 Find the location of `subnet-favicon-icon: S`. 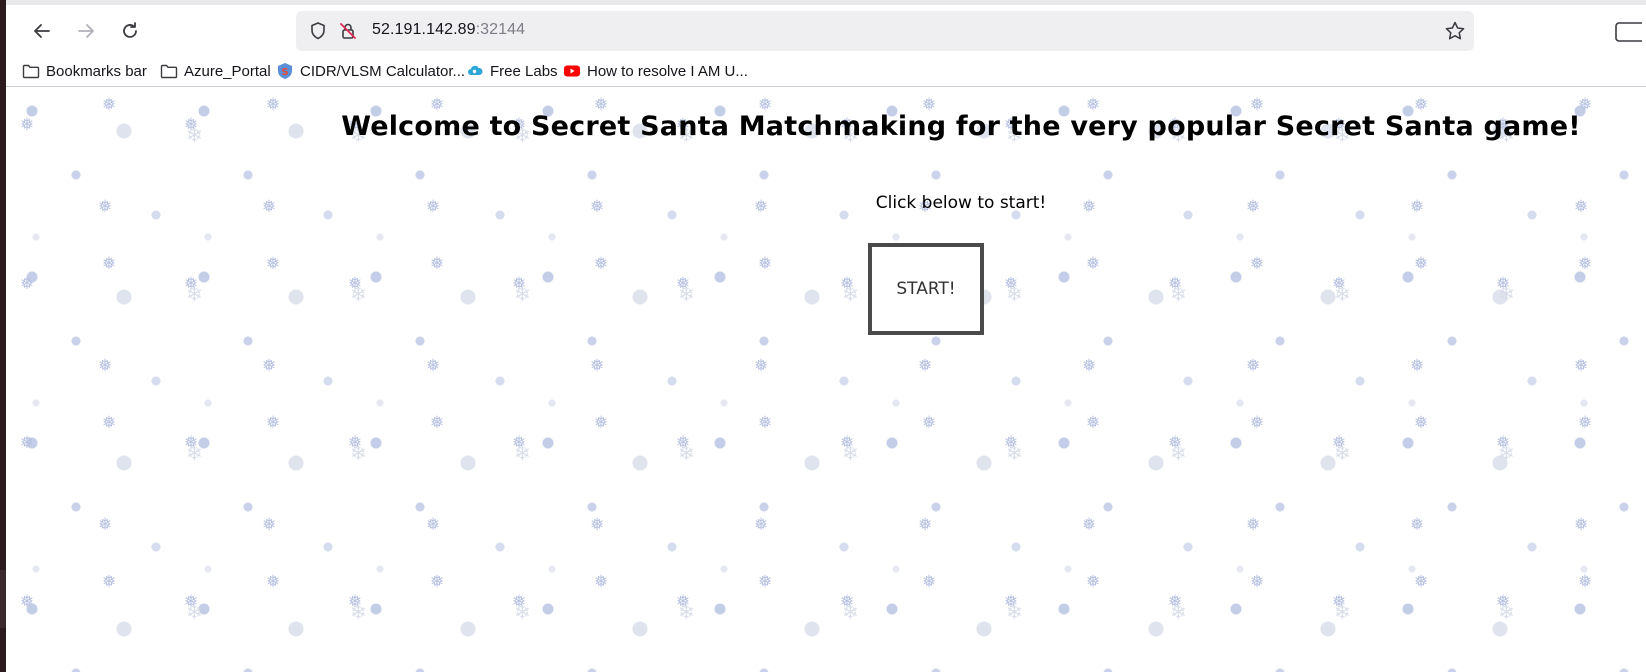

subnet-favicon-icon: S is located at coordinates (285, 71).